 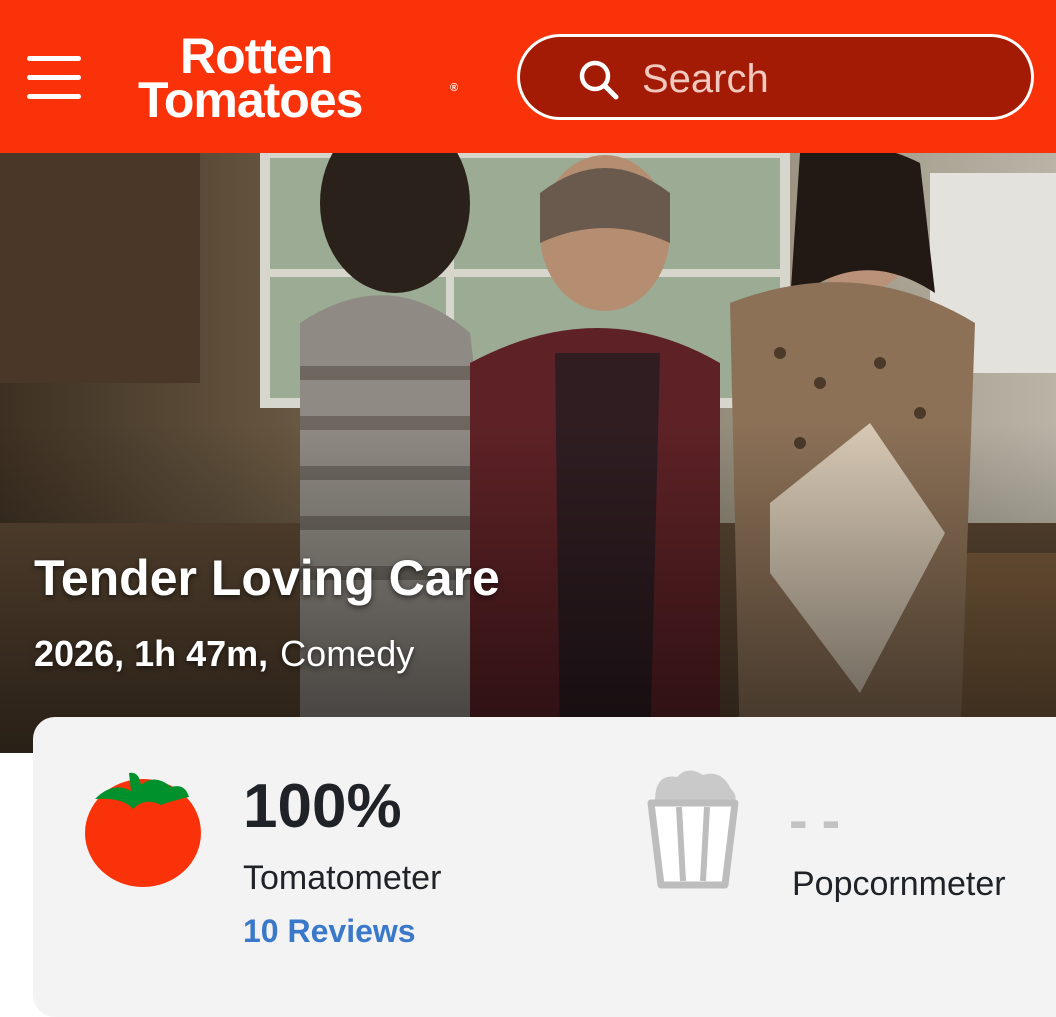 I want to click on tomatometer-label: Tomatometer, so click(x=342, y=878).